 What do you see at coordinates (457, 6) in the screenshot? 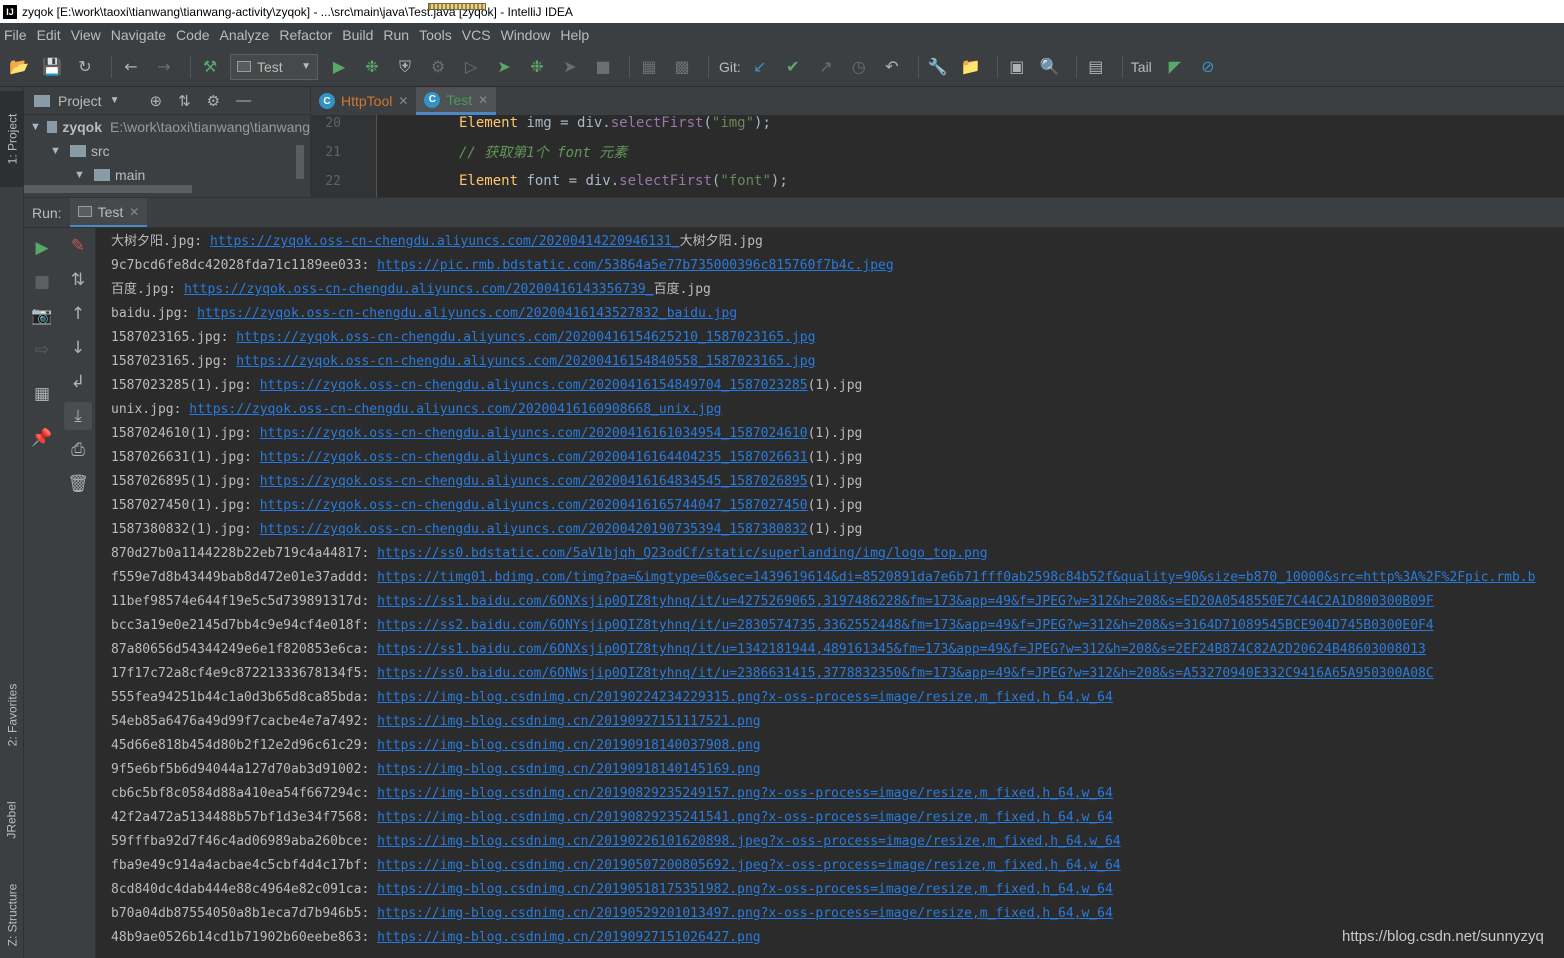
I see `title-drag-handle` at bounding box center [457, 6].